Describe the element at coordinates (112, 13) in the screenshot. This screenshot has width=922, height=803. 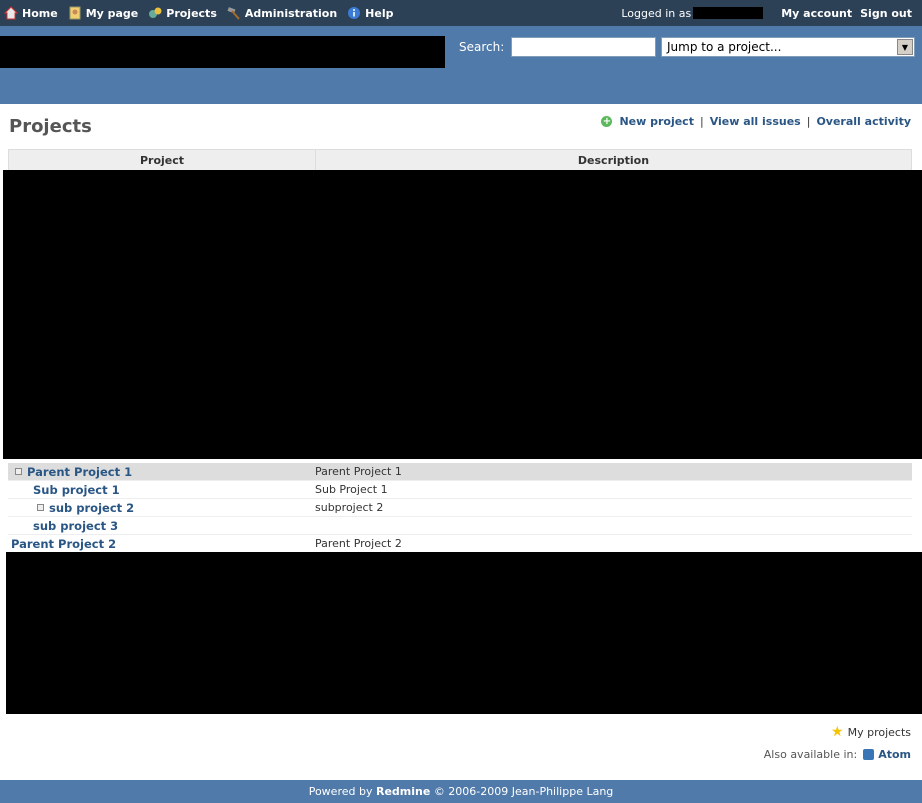
I see `menu-my-page-label: My page` at that location.